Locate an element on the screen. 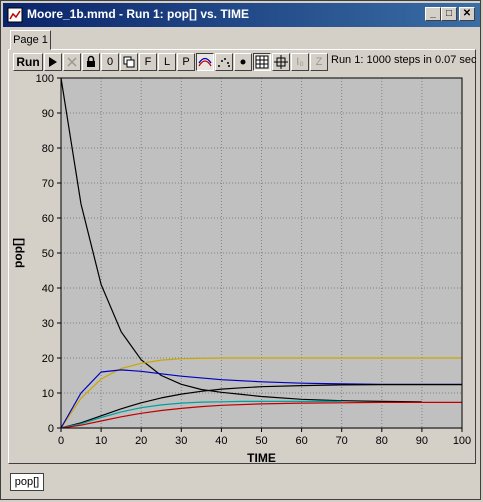 This screenshot has width=483, height=502. maximize-button: □ is located at coordinates (449, 14).